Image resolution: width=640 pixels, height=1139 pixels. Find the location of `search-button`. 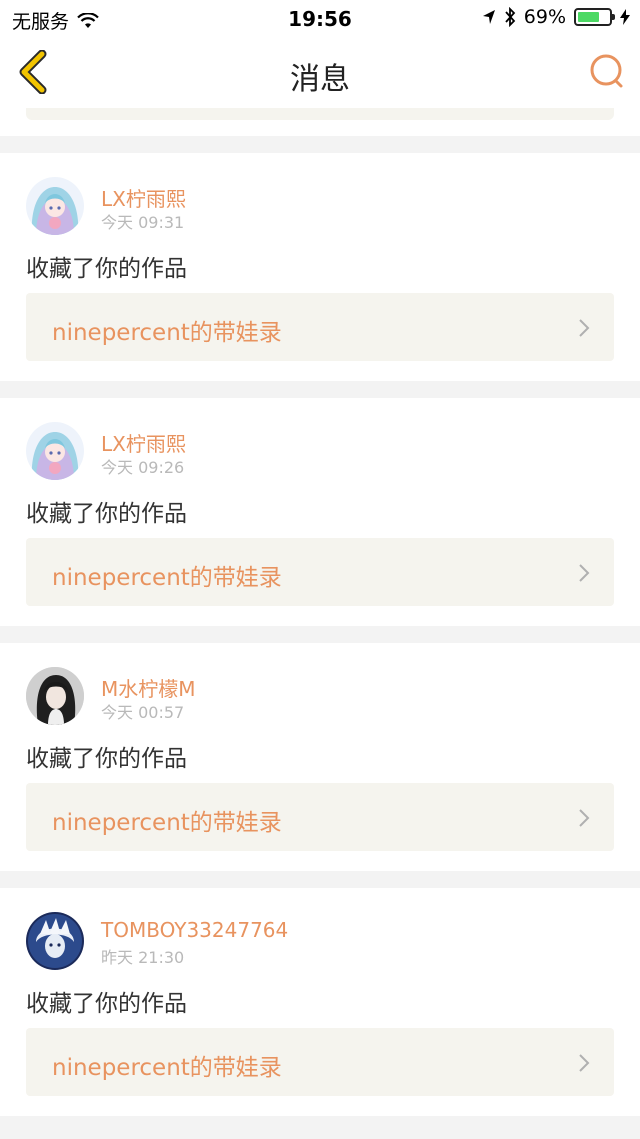

search-button is located at coordinates (607, 72).